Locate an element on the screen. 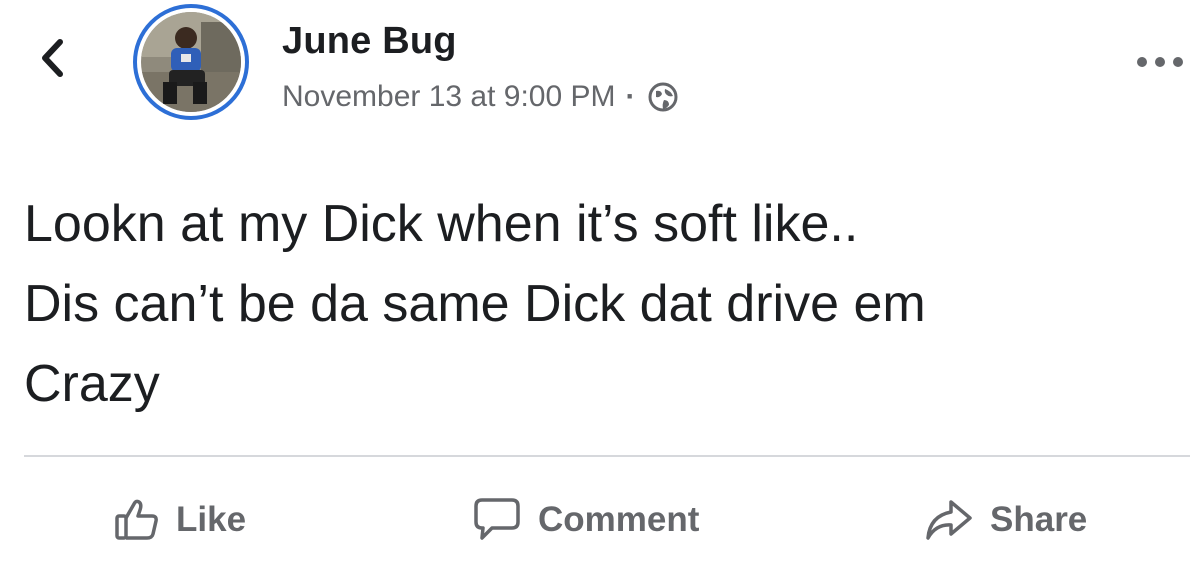  chevron-left-icon is located at coordinates (52, 60).